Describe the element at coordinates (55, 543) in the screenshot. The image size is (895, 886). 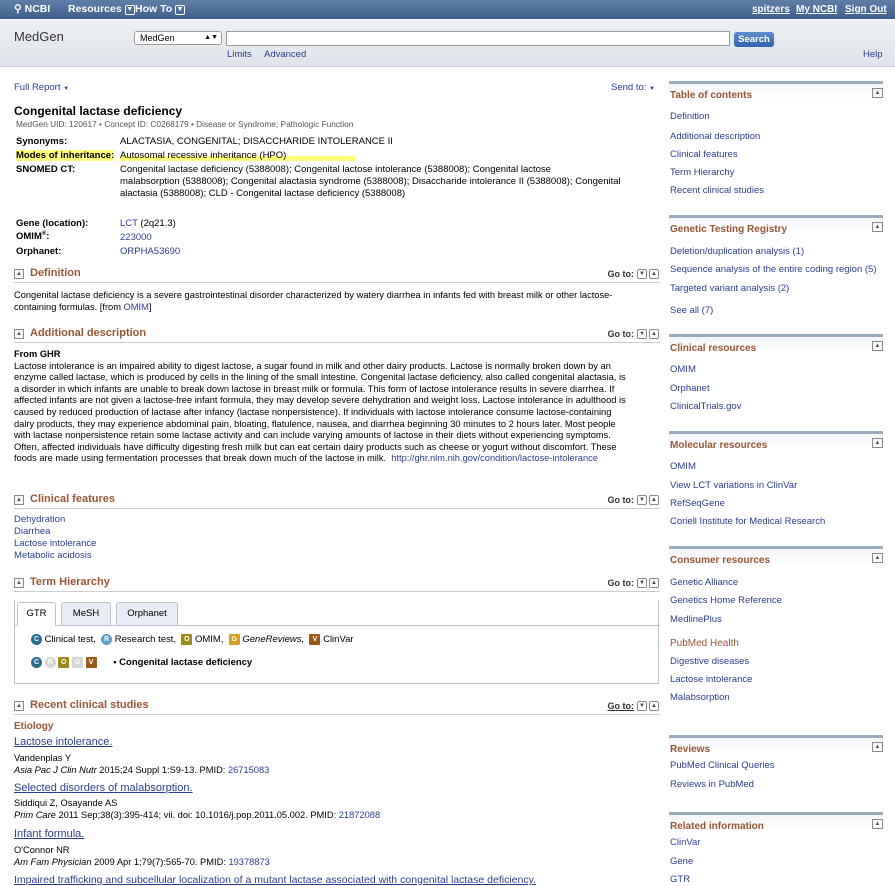
I see `clinical-feature-link: Lactose intolerance` at that location.